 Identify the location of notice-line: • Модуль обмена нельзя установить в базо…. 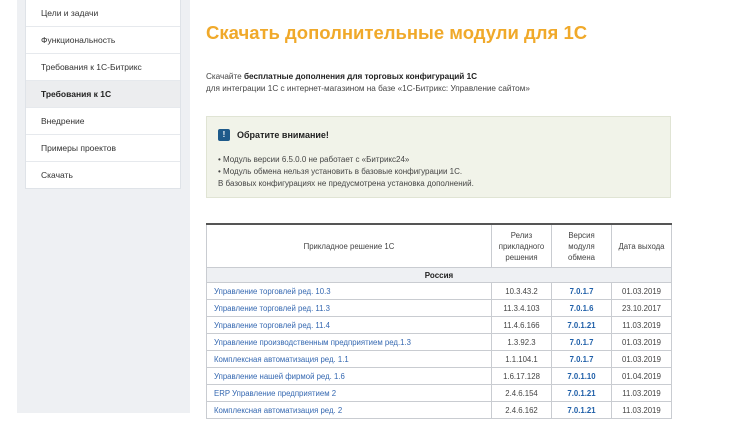
(340, 171).